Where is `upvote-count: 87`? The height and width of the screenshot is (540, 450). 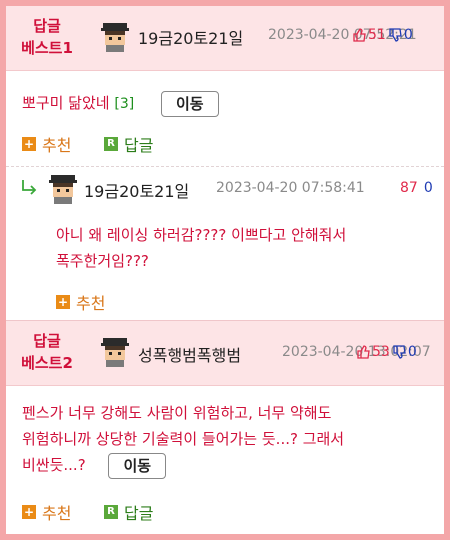 upvote-count: 87 is located at coordinates (409, 188).